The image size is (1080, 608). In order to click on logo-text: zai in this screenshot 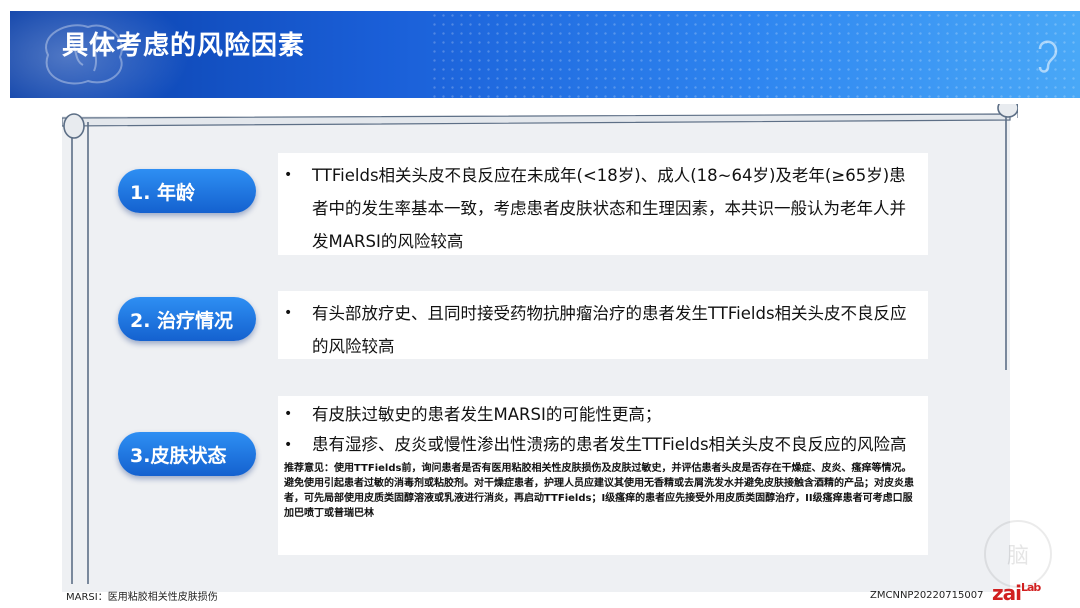, I will do `click(1007, 593)`.